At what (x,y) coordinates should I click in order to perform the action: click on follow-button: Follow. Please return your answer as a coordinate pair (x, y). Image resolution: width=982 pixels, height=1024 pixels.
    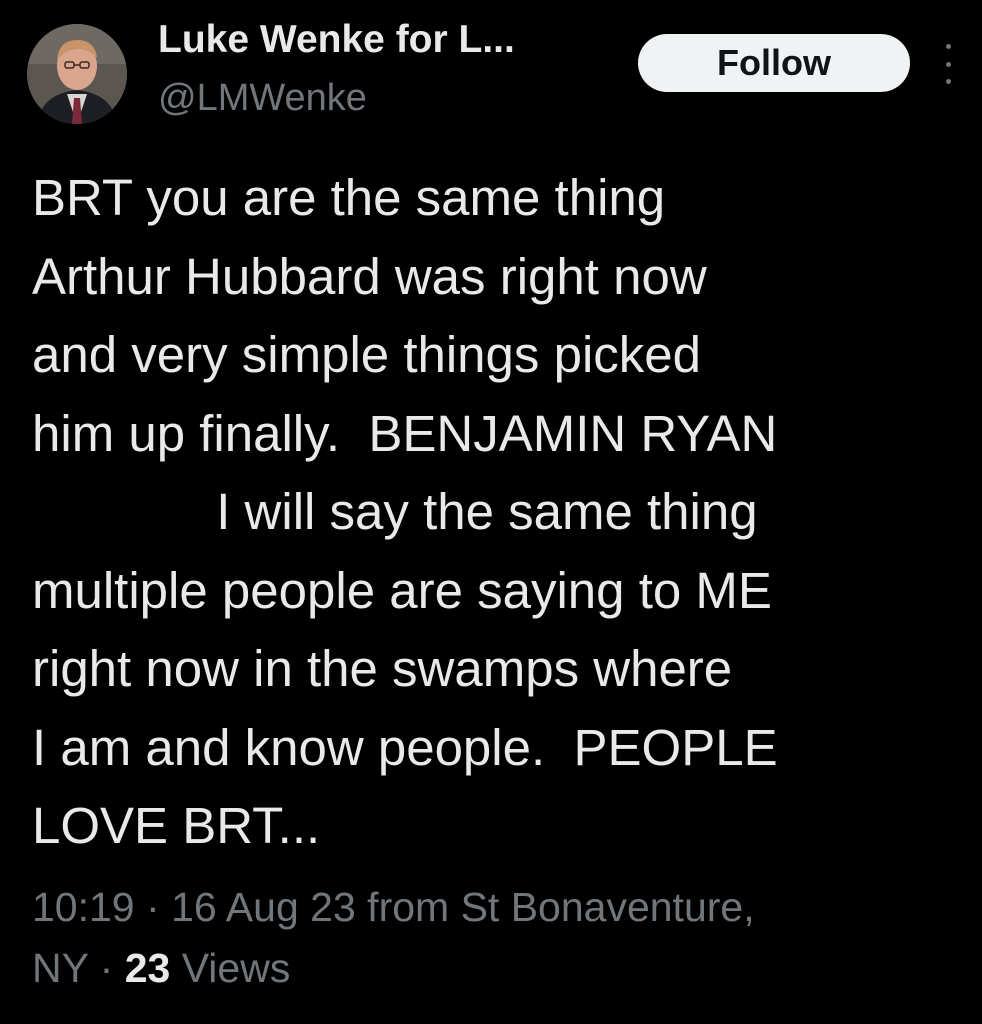
    Looking at the image, I should click on (774, 63).